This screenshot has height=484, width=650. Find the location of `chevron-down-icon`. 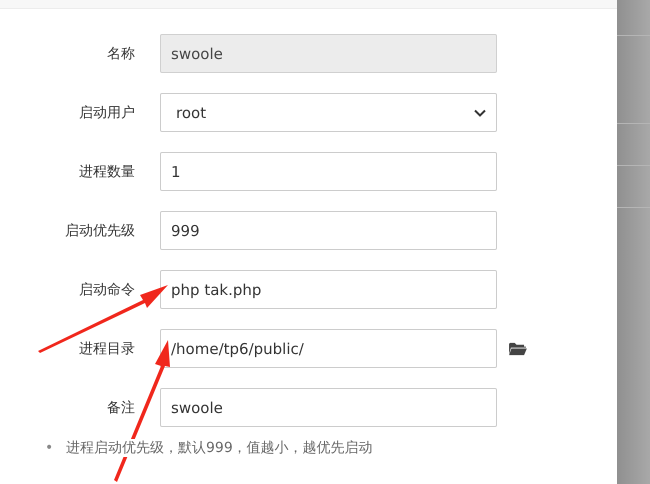

chevron-down-icon is located at coordinates (480, 112).